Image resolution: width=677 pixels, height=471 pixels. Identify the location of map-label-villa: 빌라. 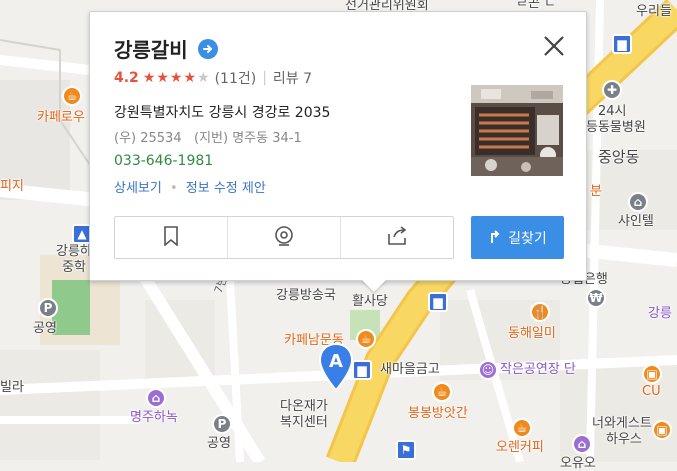
(12, 387).